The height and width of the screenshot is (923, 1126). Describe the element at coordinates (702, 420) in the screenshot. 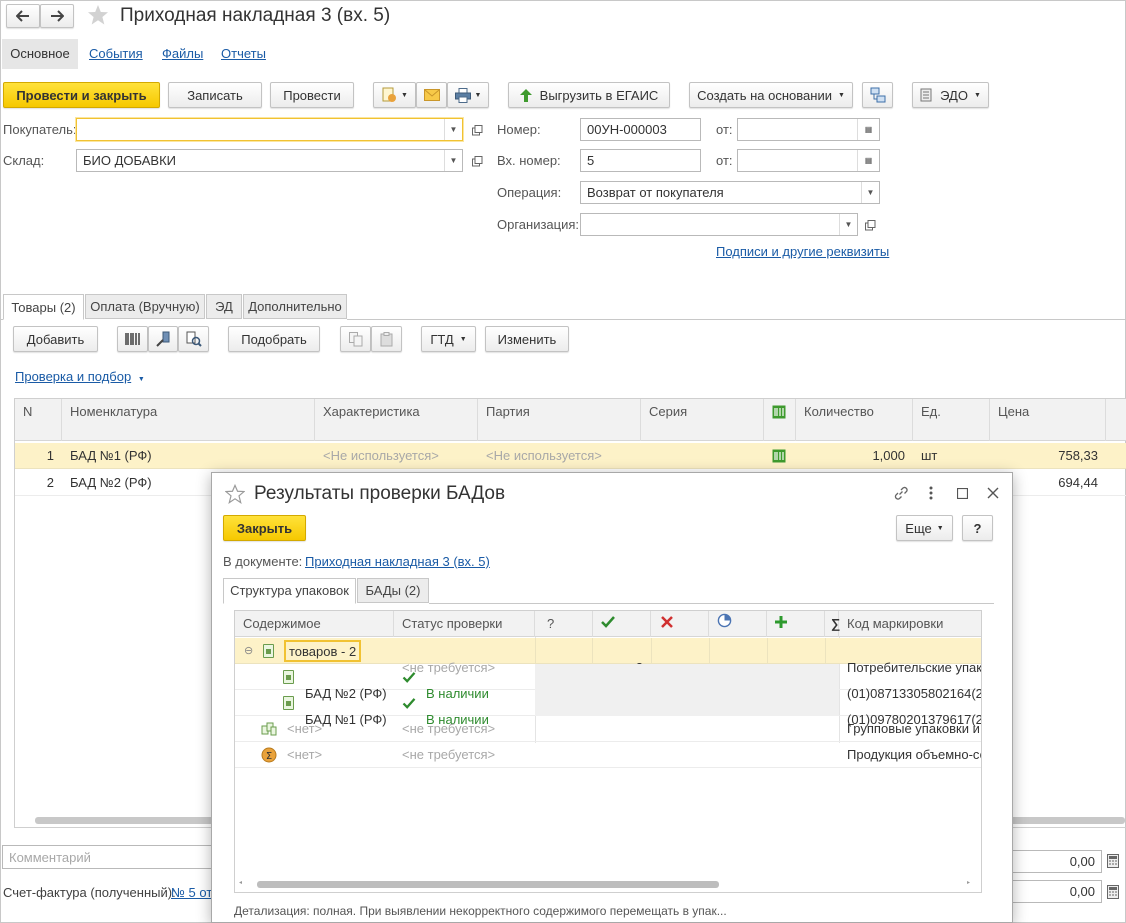

I see `col-series: Серия` at that location.